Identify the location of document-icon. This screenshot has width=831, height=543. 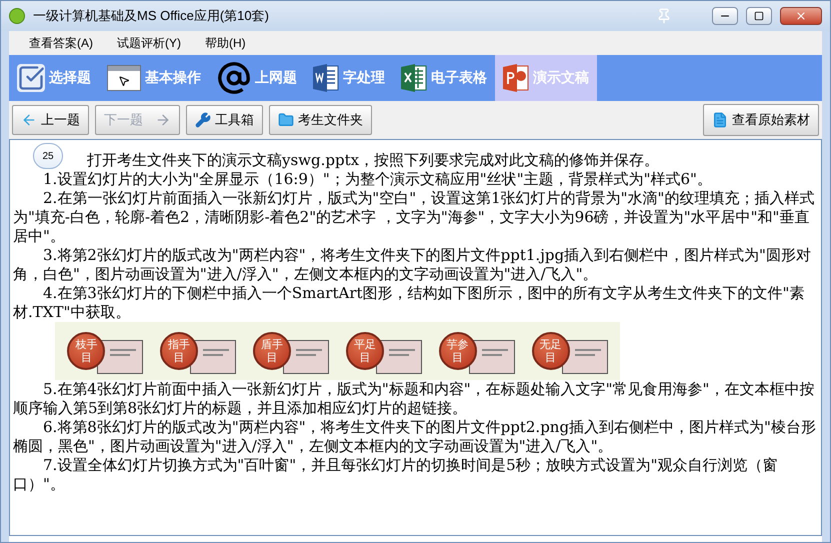
(720, 120).